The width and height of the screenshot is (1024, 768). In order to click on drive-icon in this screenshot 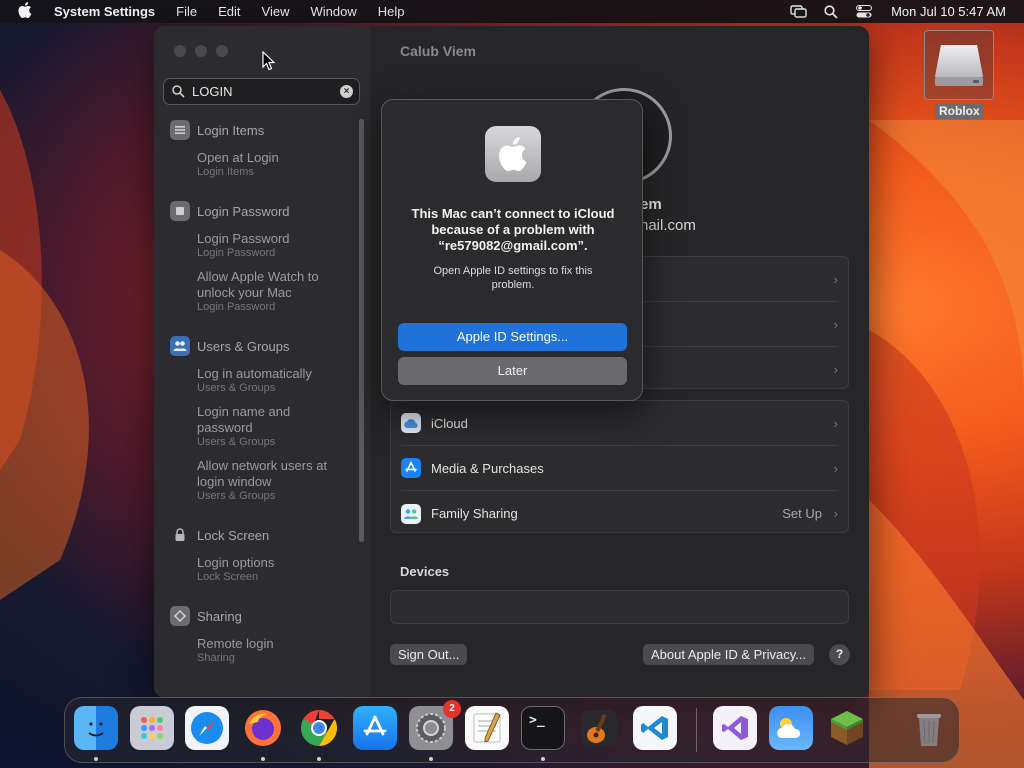, I will do `click(959, 65)`.